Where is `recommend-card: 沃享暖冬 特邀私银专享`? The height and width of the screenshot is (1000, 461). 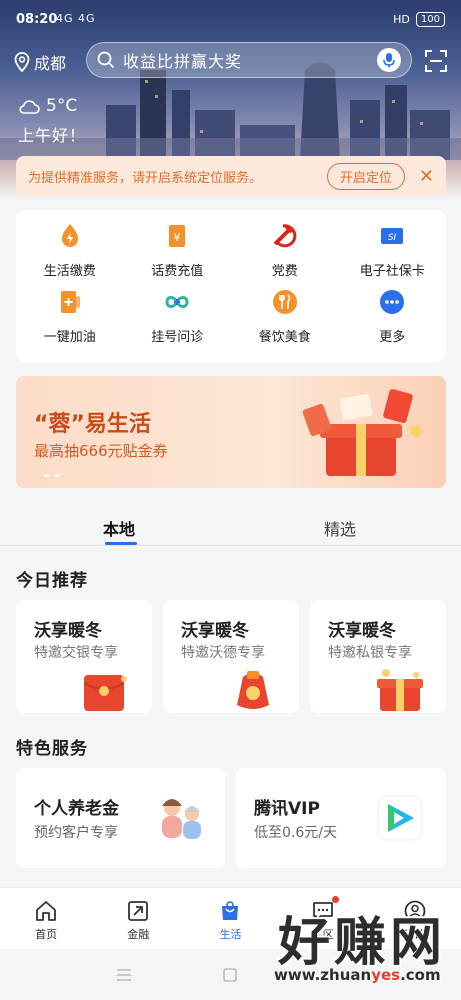 recommend-card: 沃享暖冬 特邀私银专享 is located at coordinates (378, 656).